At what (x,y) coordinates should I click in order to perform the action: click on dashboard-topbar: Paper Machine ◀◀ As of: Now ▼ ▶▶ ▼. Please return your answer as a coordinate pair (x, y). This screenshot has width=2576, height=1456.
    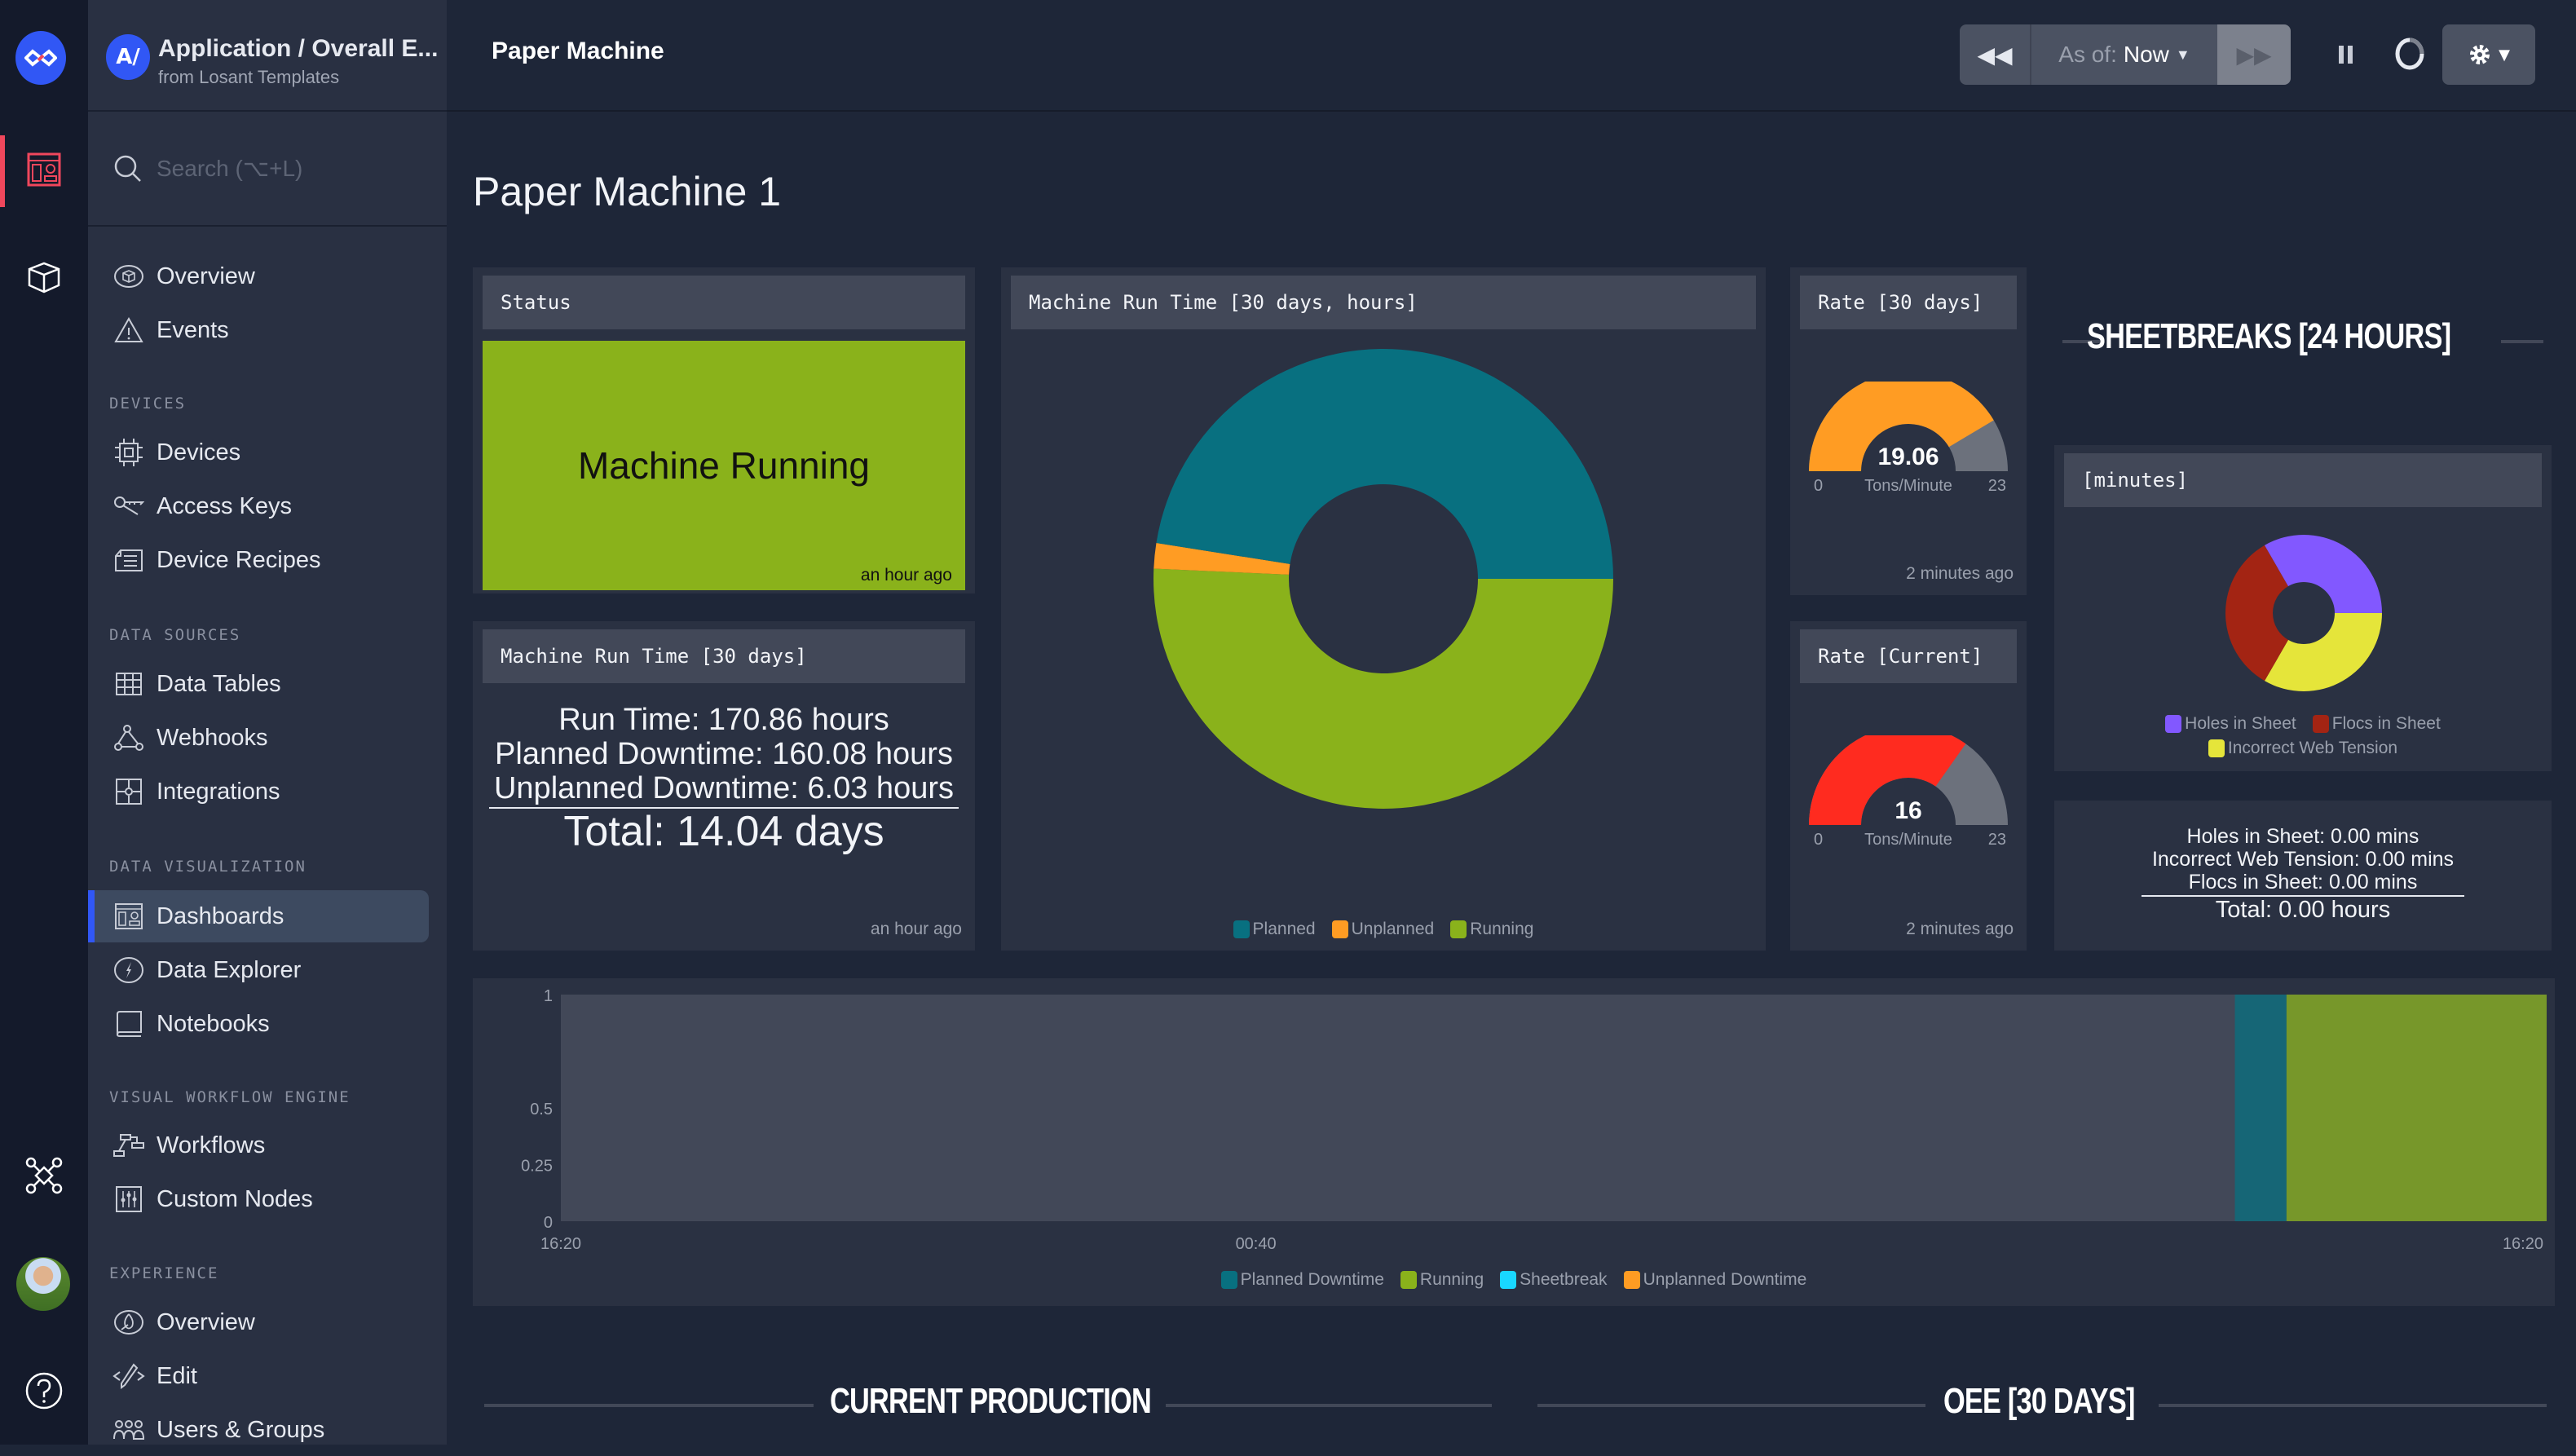
    Looking at the image, I should click on (1511, 56).